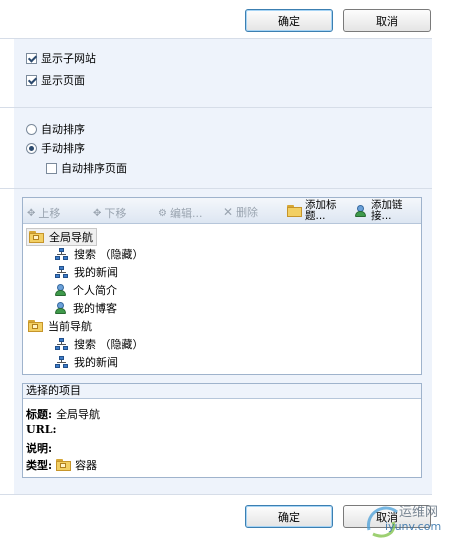 The width and height of the screenshot is (449, 546). I want to click on type-key: 类型:, so click(39, 465).